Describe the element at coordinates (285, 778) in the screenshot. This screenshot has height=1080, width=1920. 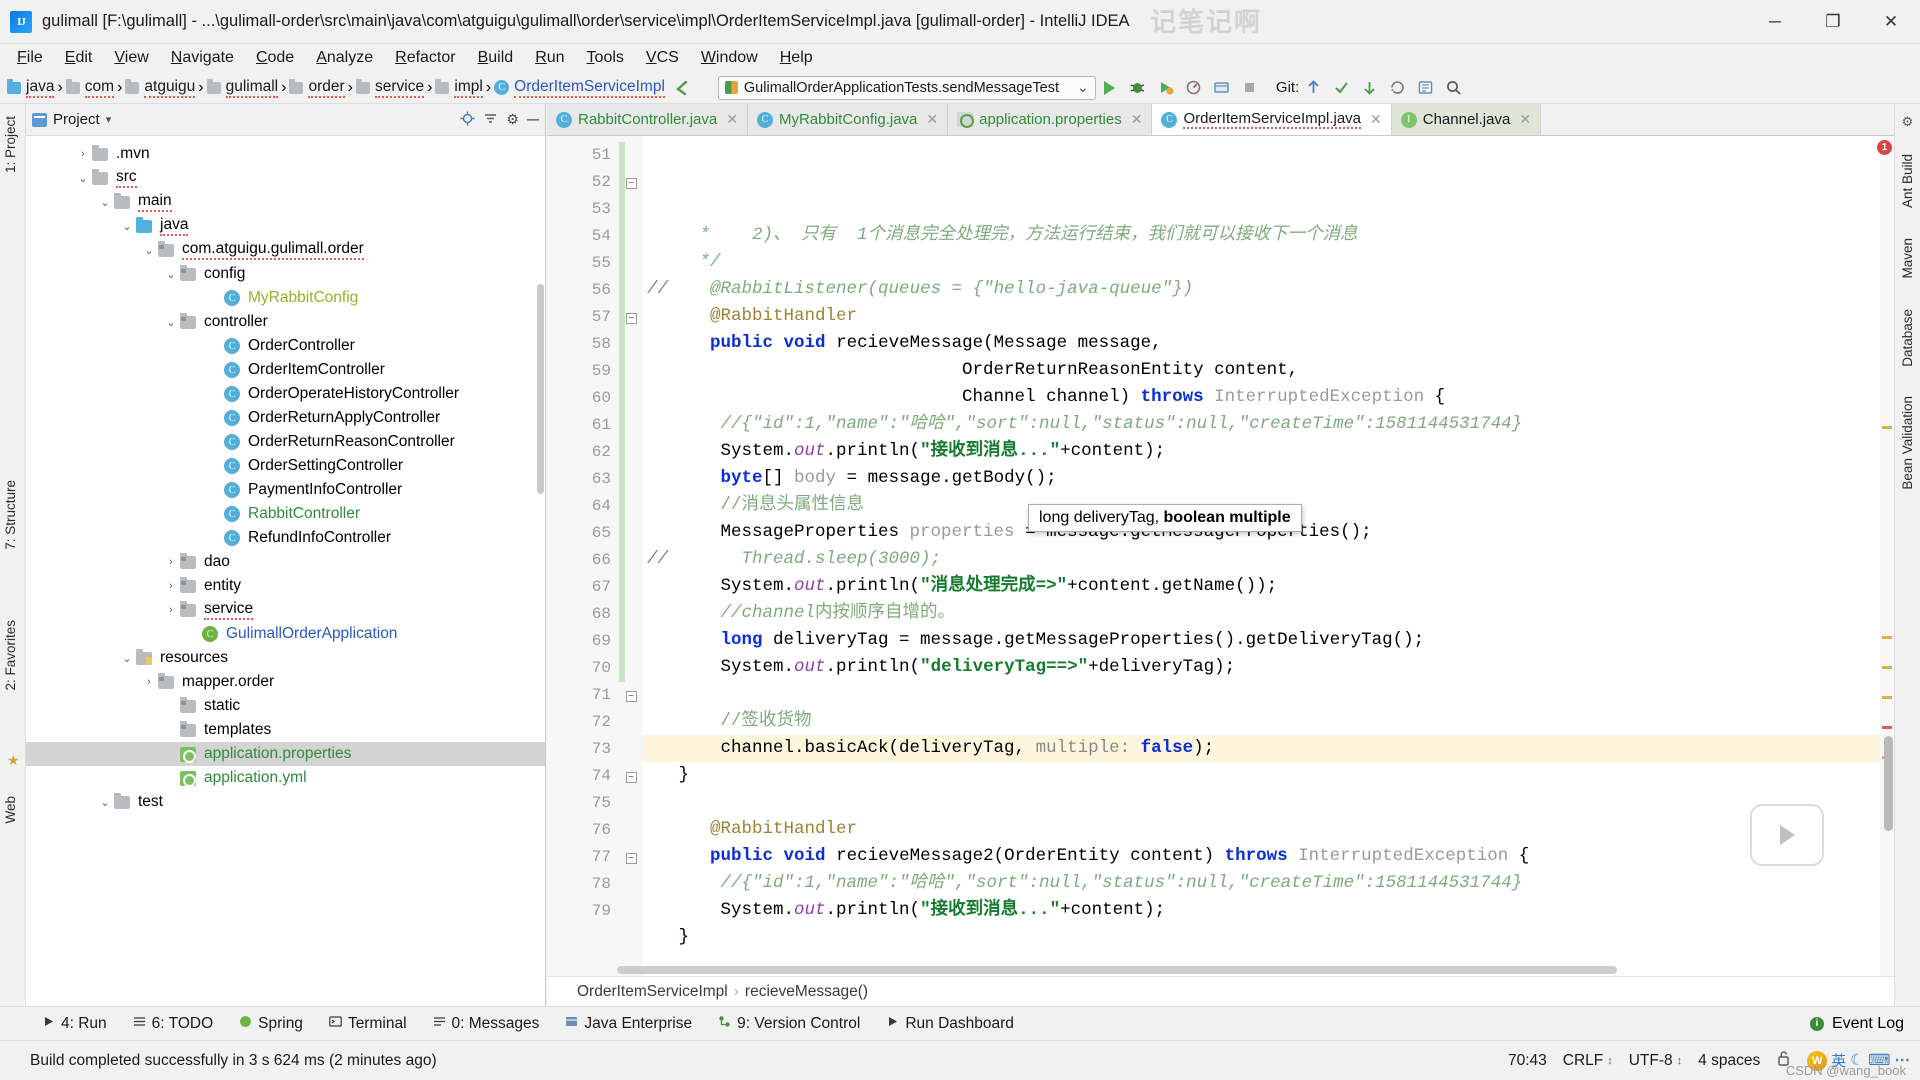
I see `tree-node-application-yml: application.yml` at that location.